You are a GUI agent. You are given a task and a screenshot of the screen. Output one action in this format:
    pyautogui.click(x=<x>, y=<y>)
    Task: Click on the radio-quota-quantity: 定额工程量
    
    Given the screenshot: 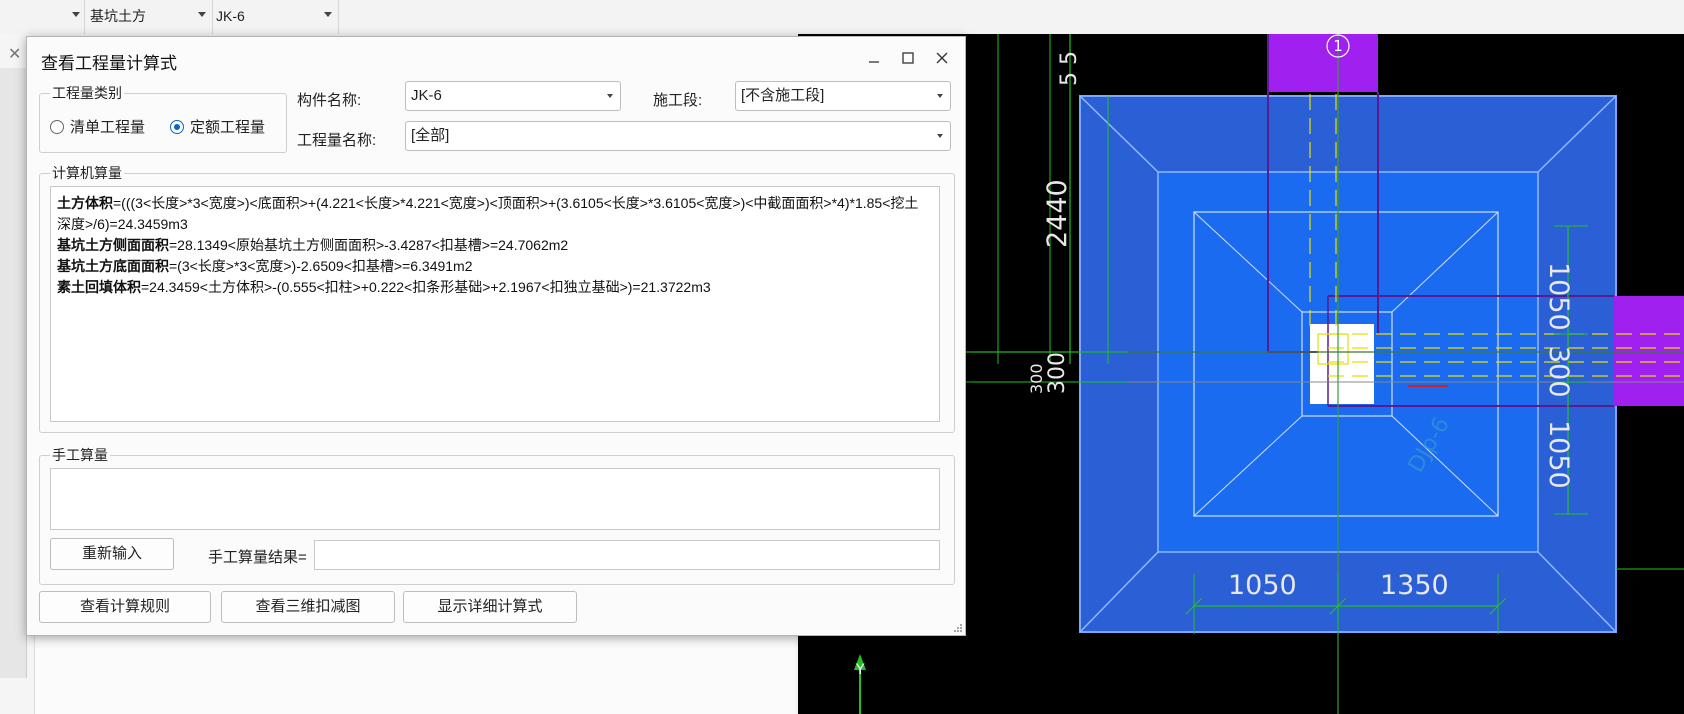 What is the action you would take?
    pyautogui.click(x=217, y=126)
    